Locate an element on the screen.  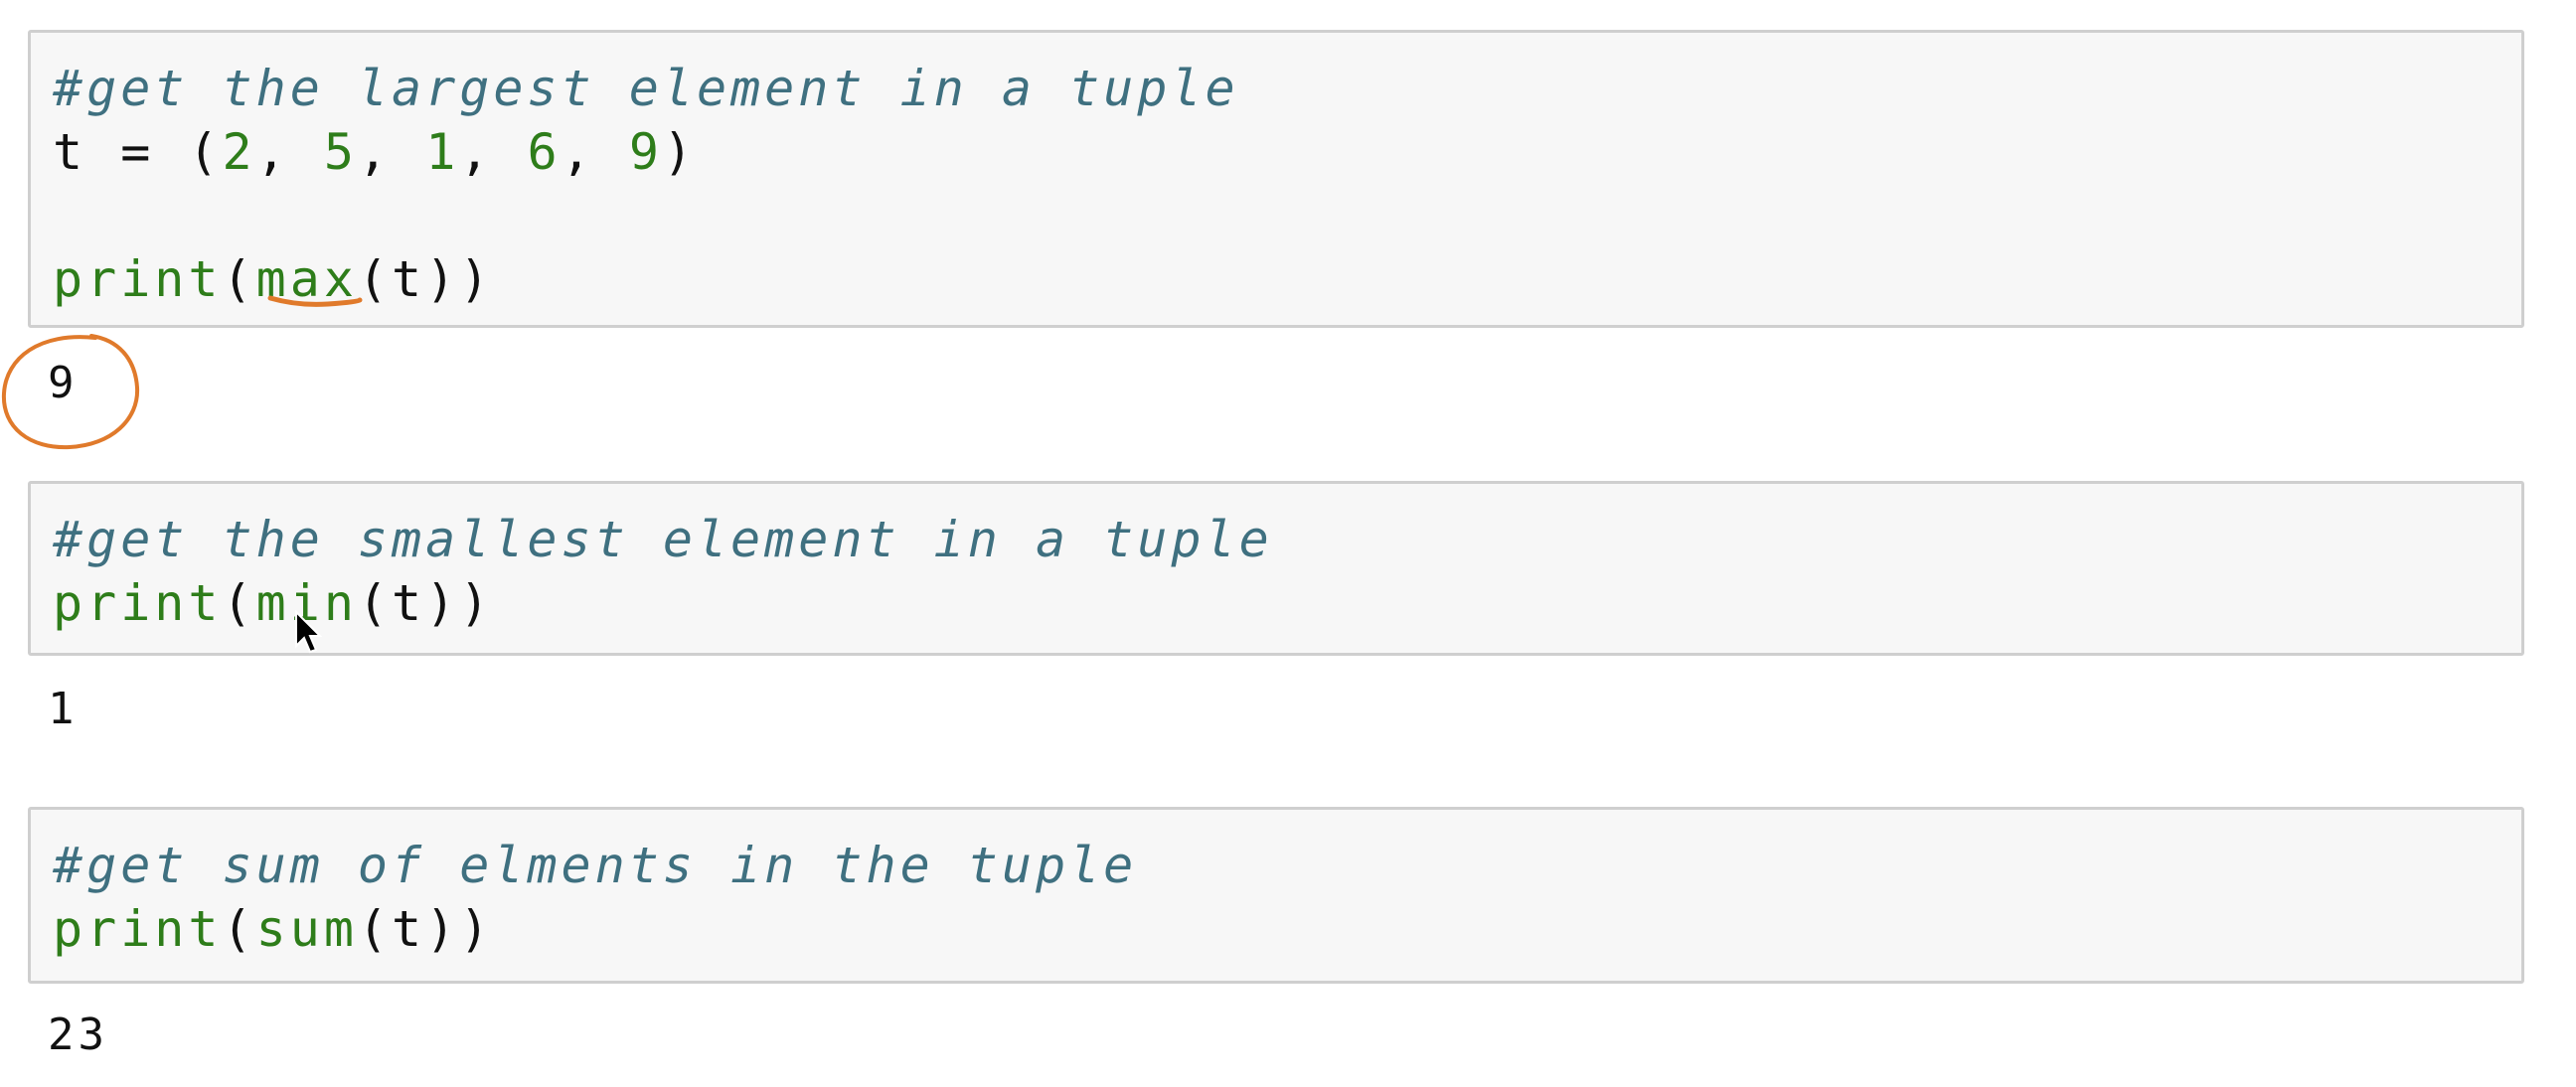
mouse-cursor-icon is located at coordinates (308, 632).